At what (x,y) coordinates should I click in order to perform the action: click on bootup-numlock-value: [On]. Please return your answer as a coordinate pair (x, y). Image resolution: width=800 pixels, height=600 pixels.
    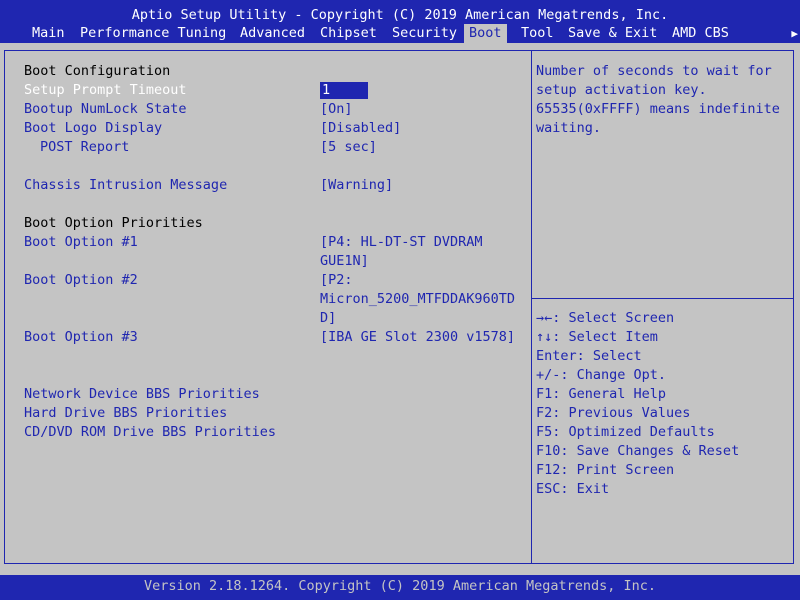
    Looking at the image, I should click on (336, 109).